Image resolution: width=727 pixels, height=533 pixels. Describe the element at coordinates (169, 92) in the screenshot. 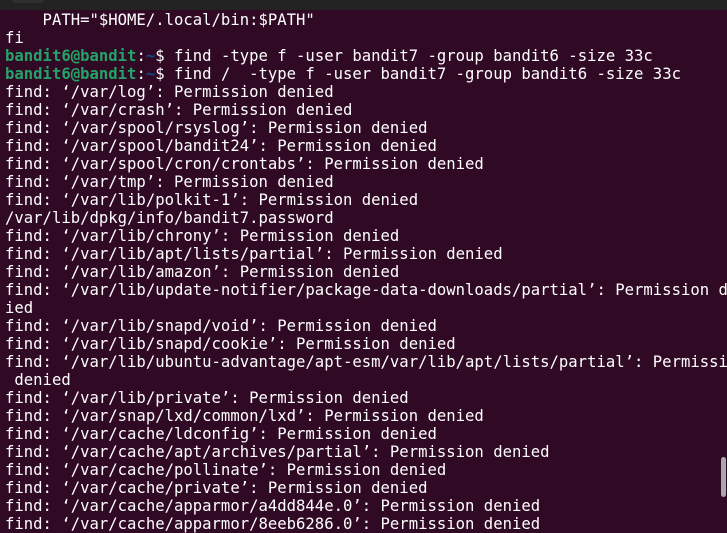

I see `output-line: find: ‘/var/log’: Permission denied` at that location.